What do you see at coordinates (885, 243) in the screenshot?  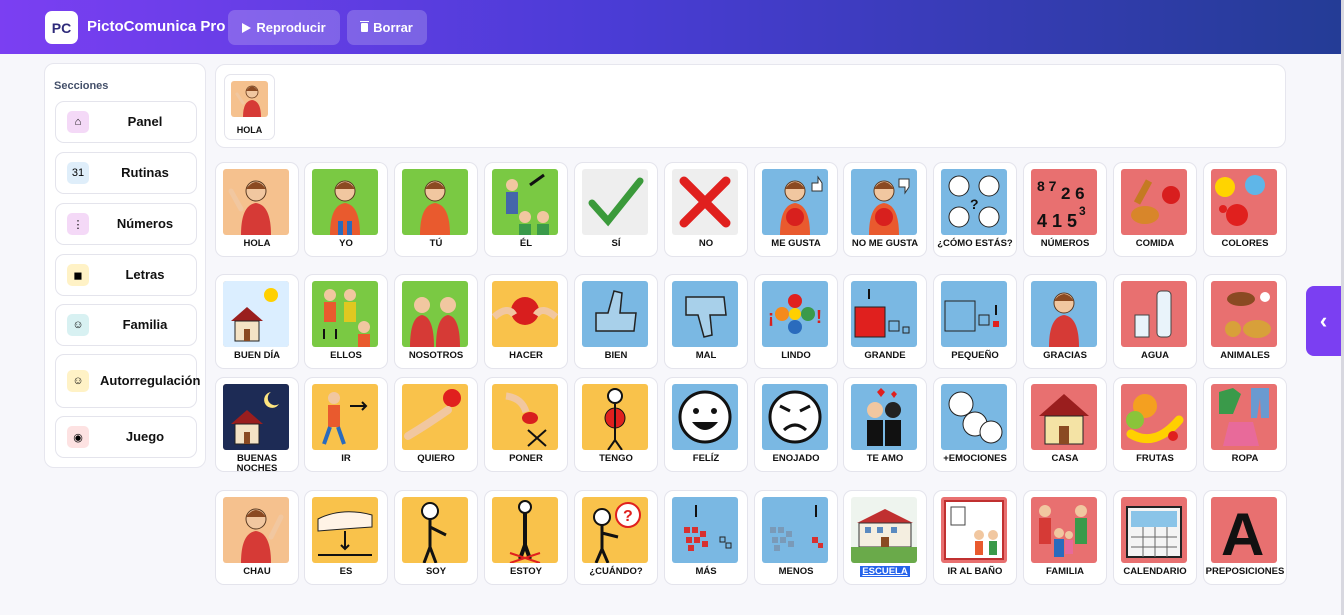 I see `pictogram-label: NO ME GUSTA` at bounding box center [885, 243].